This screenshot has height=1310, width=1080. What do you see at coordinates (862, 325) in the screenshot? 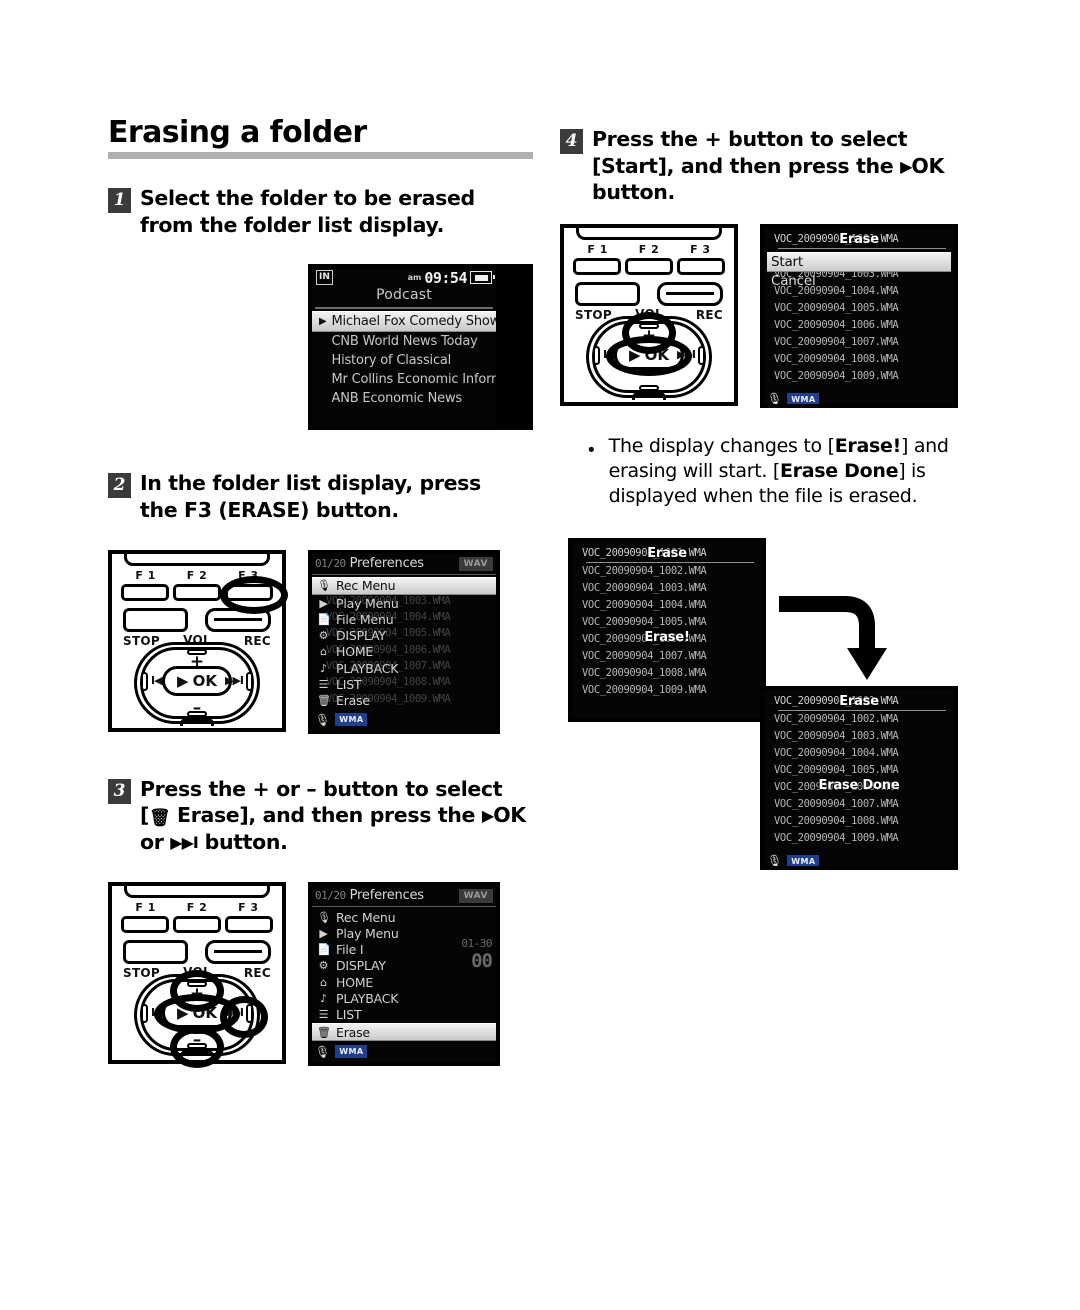
I see `file-row: VOC_20090904_1006.WMA` at bounding box center [862, 325].